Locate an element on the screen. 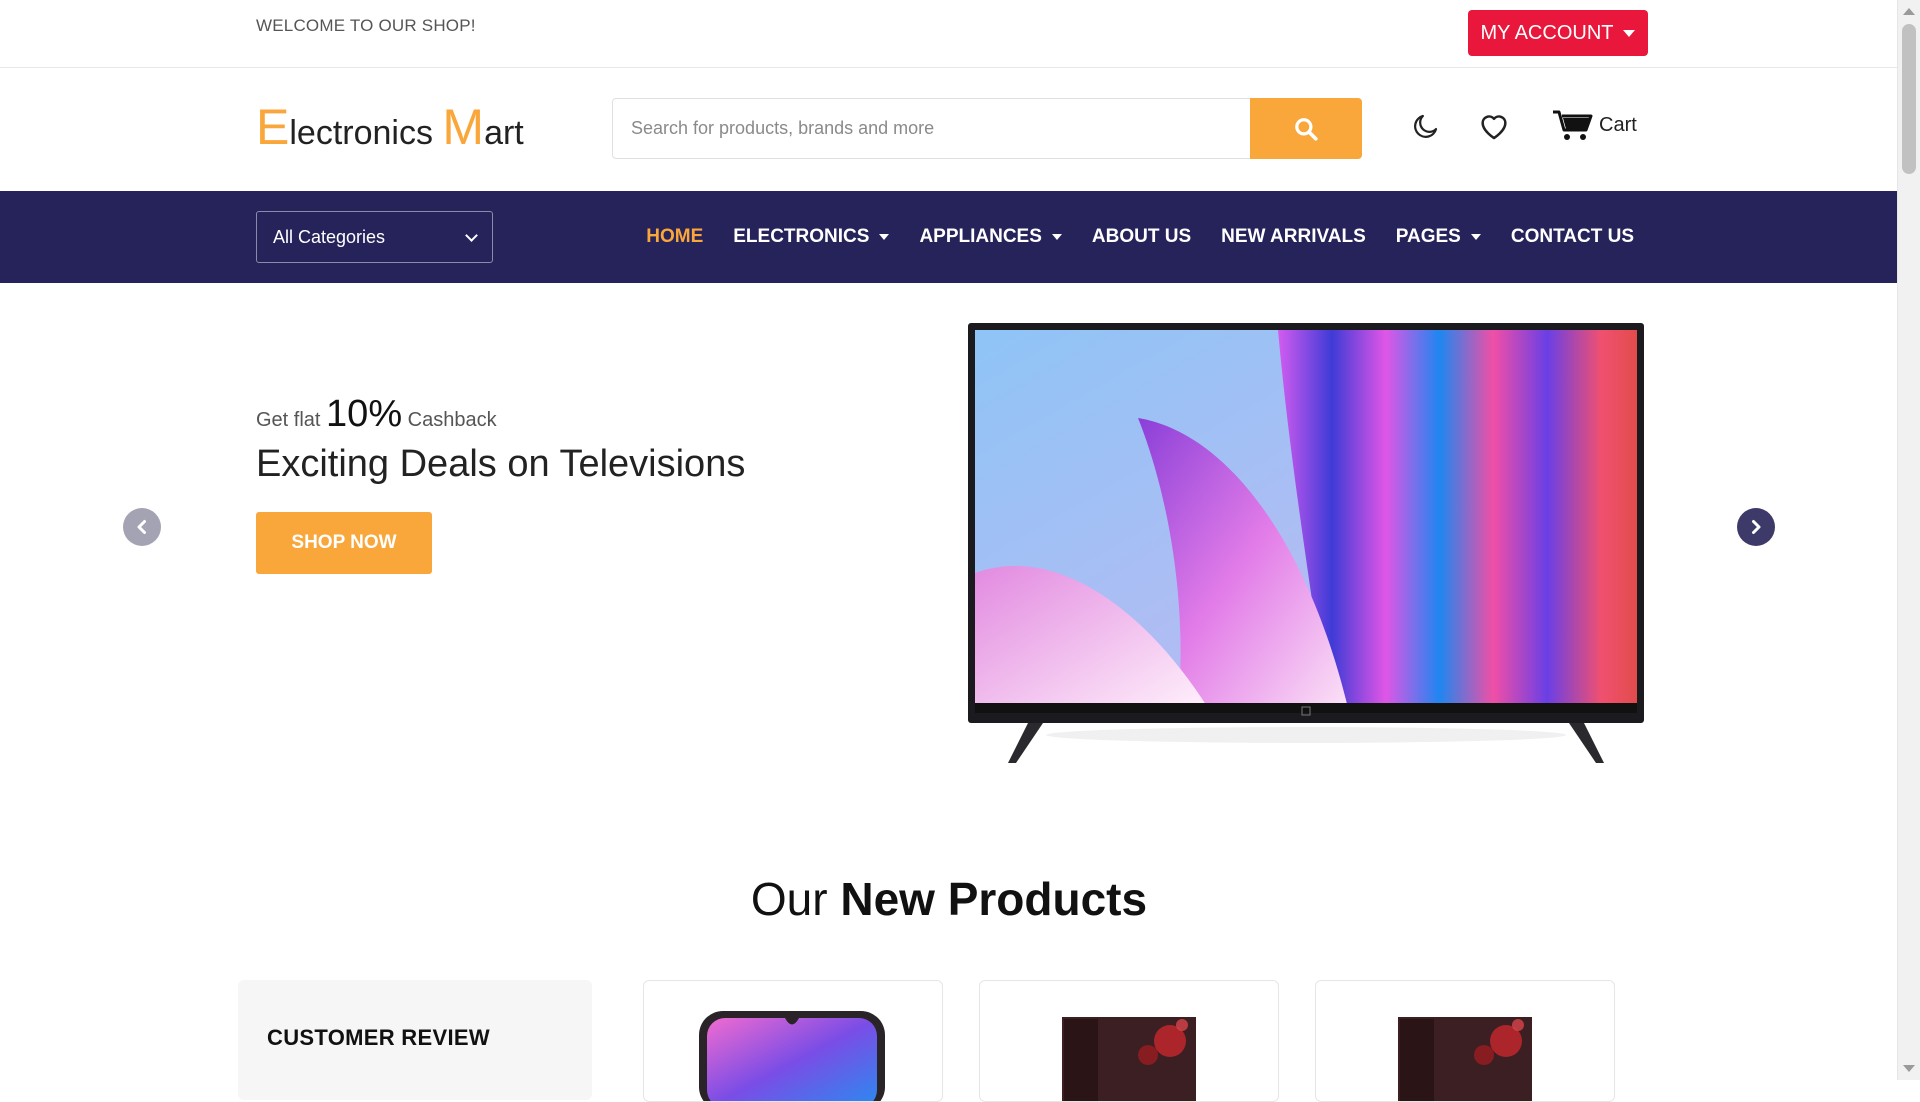 This screenshot has width=1920, height=1102. logo-word-mart: art is located at coordinates (504, 133).